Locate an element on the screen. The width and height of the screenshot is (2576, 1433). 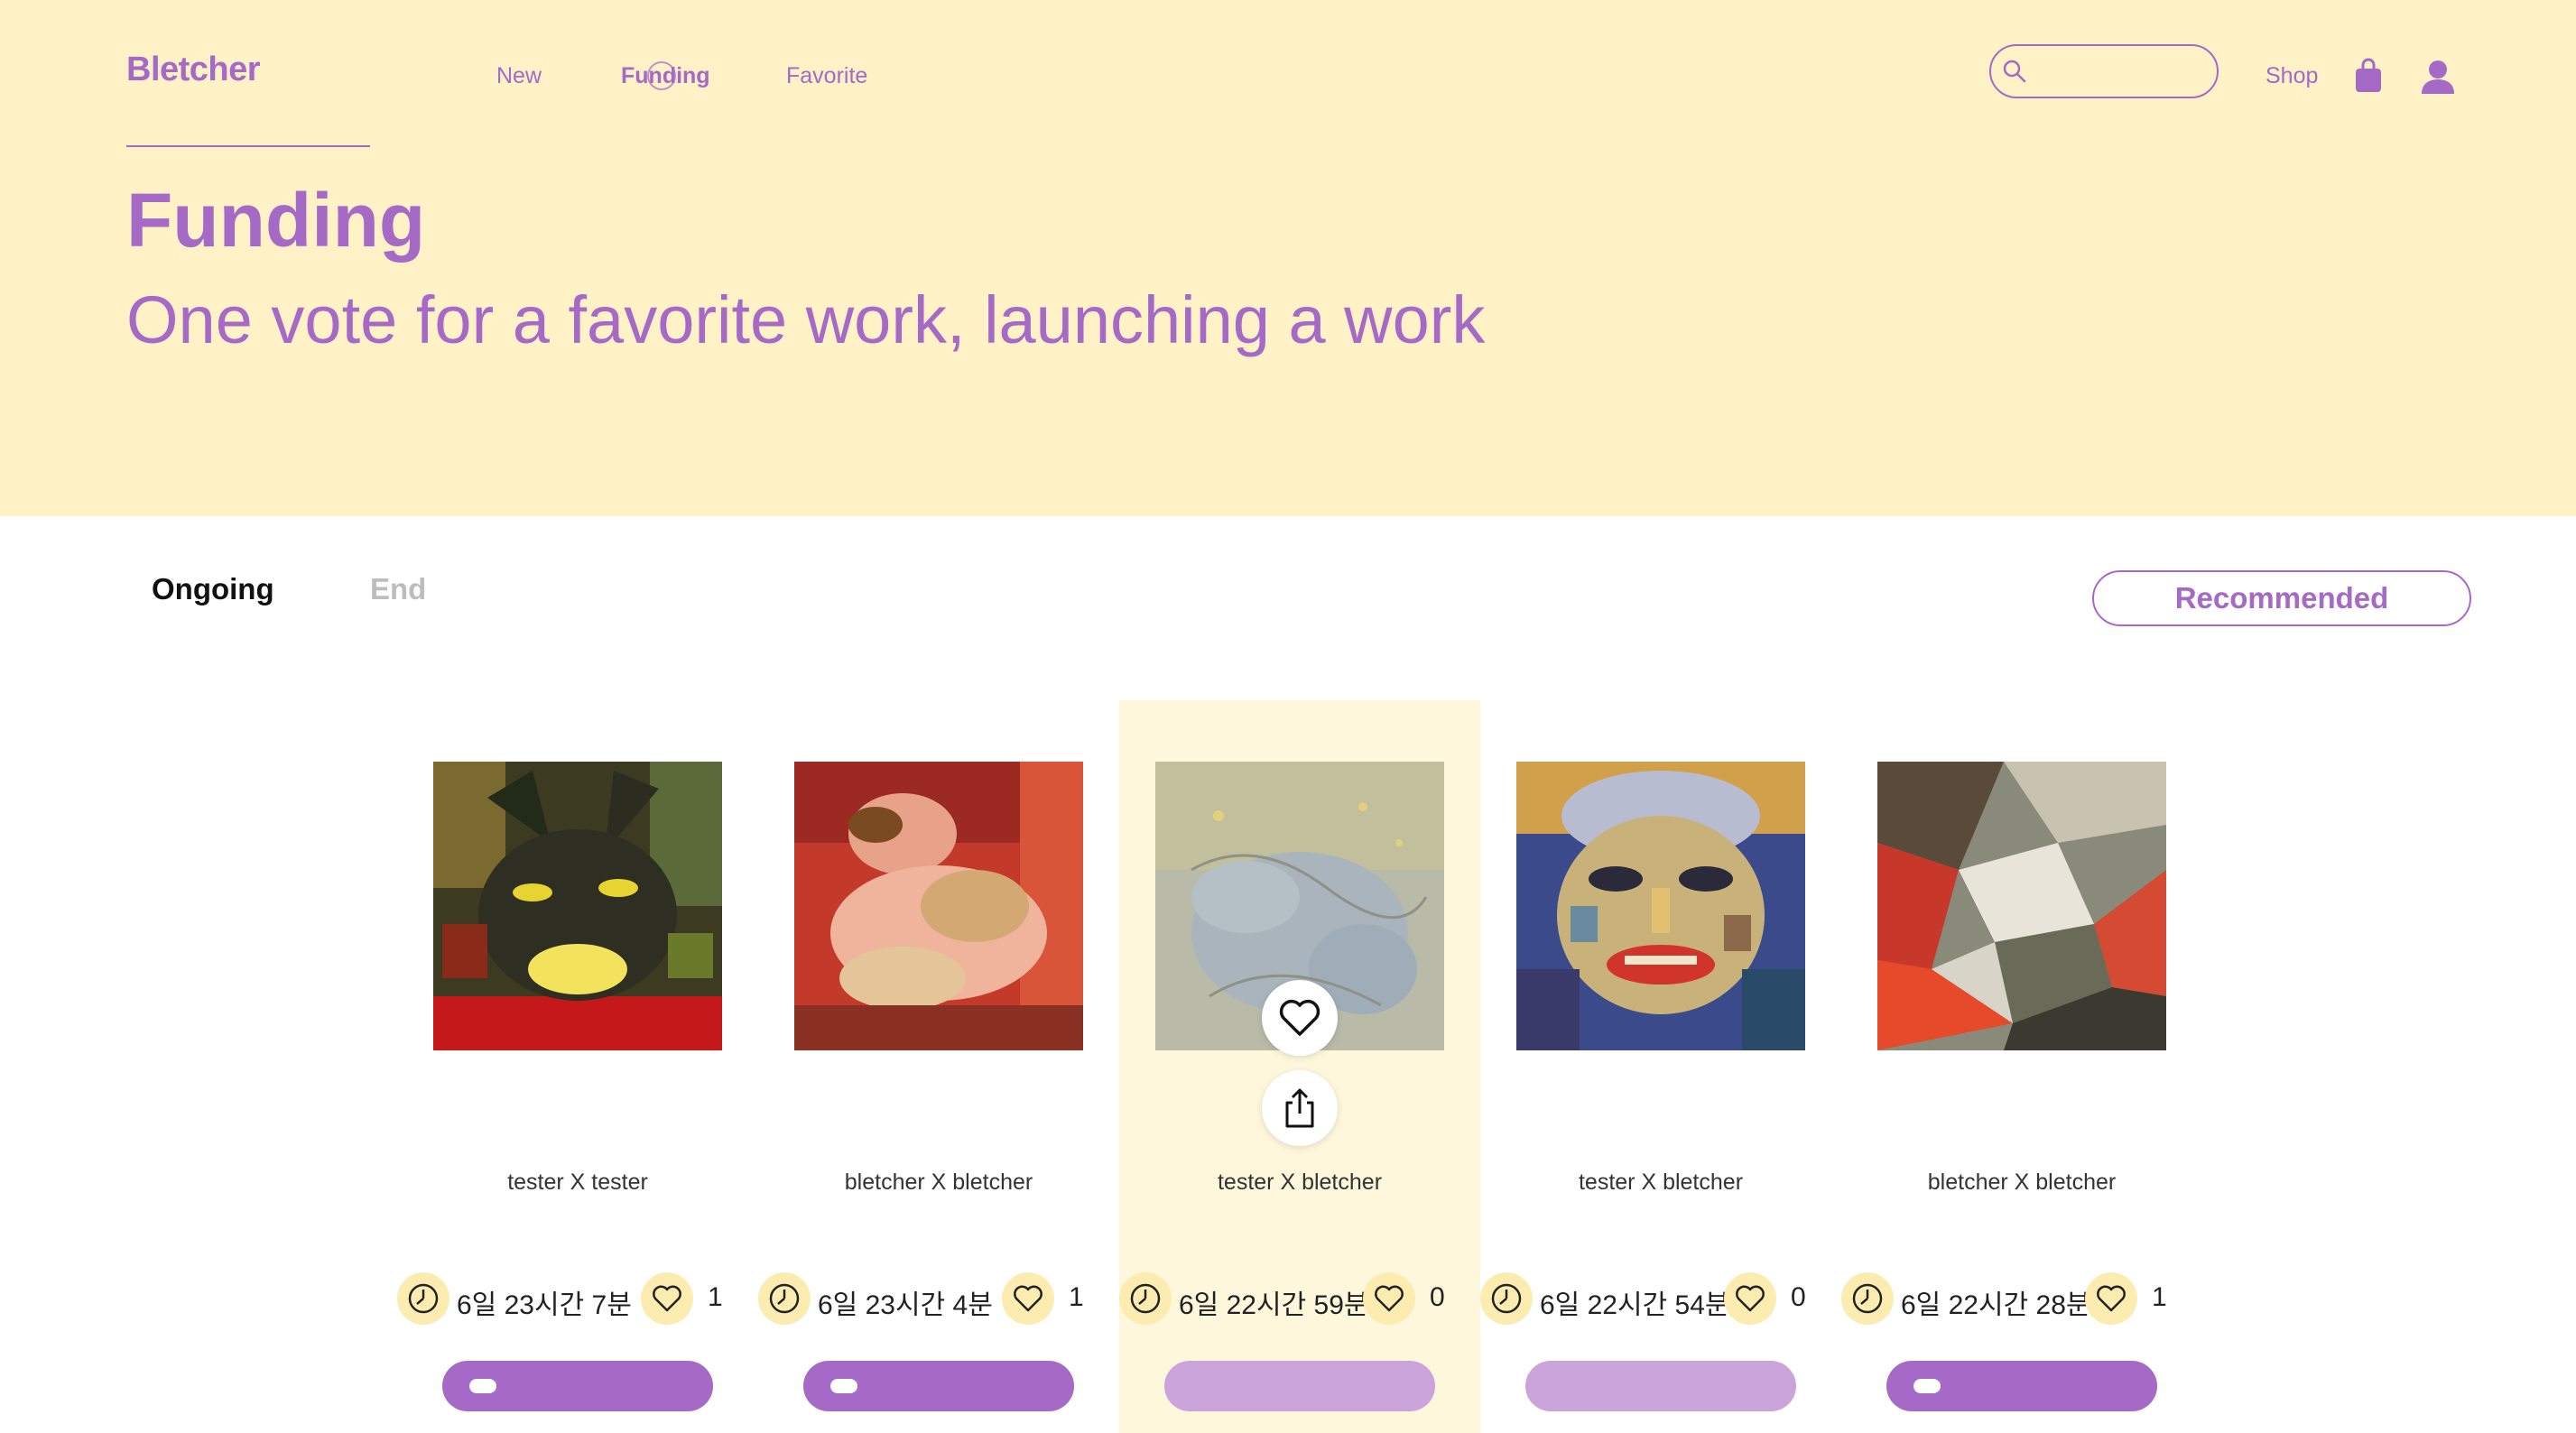
nav-new: New is located at coordinates (519, 76).